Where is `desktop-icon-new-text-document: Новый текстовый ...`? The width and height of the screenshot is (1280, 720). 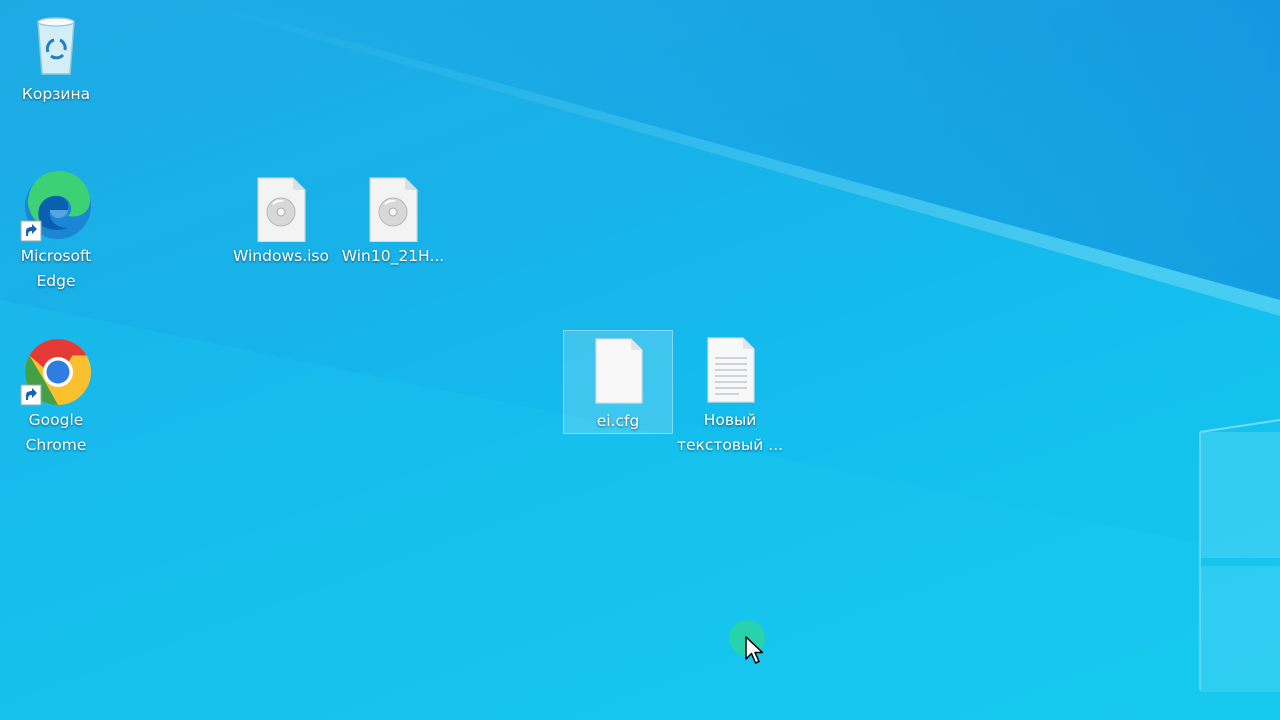 desktop-icon-new-text-document: Новый текстовый ... is located at coordinates (730, 394).